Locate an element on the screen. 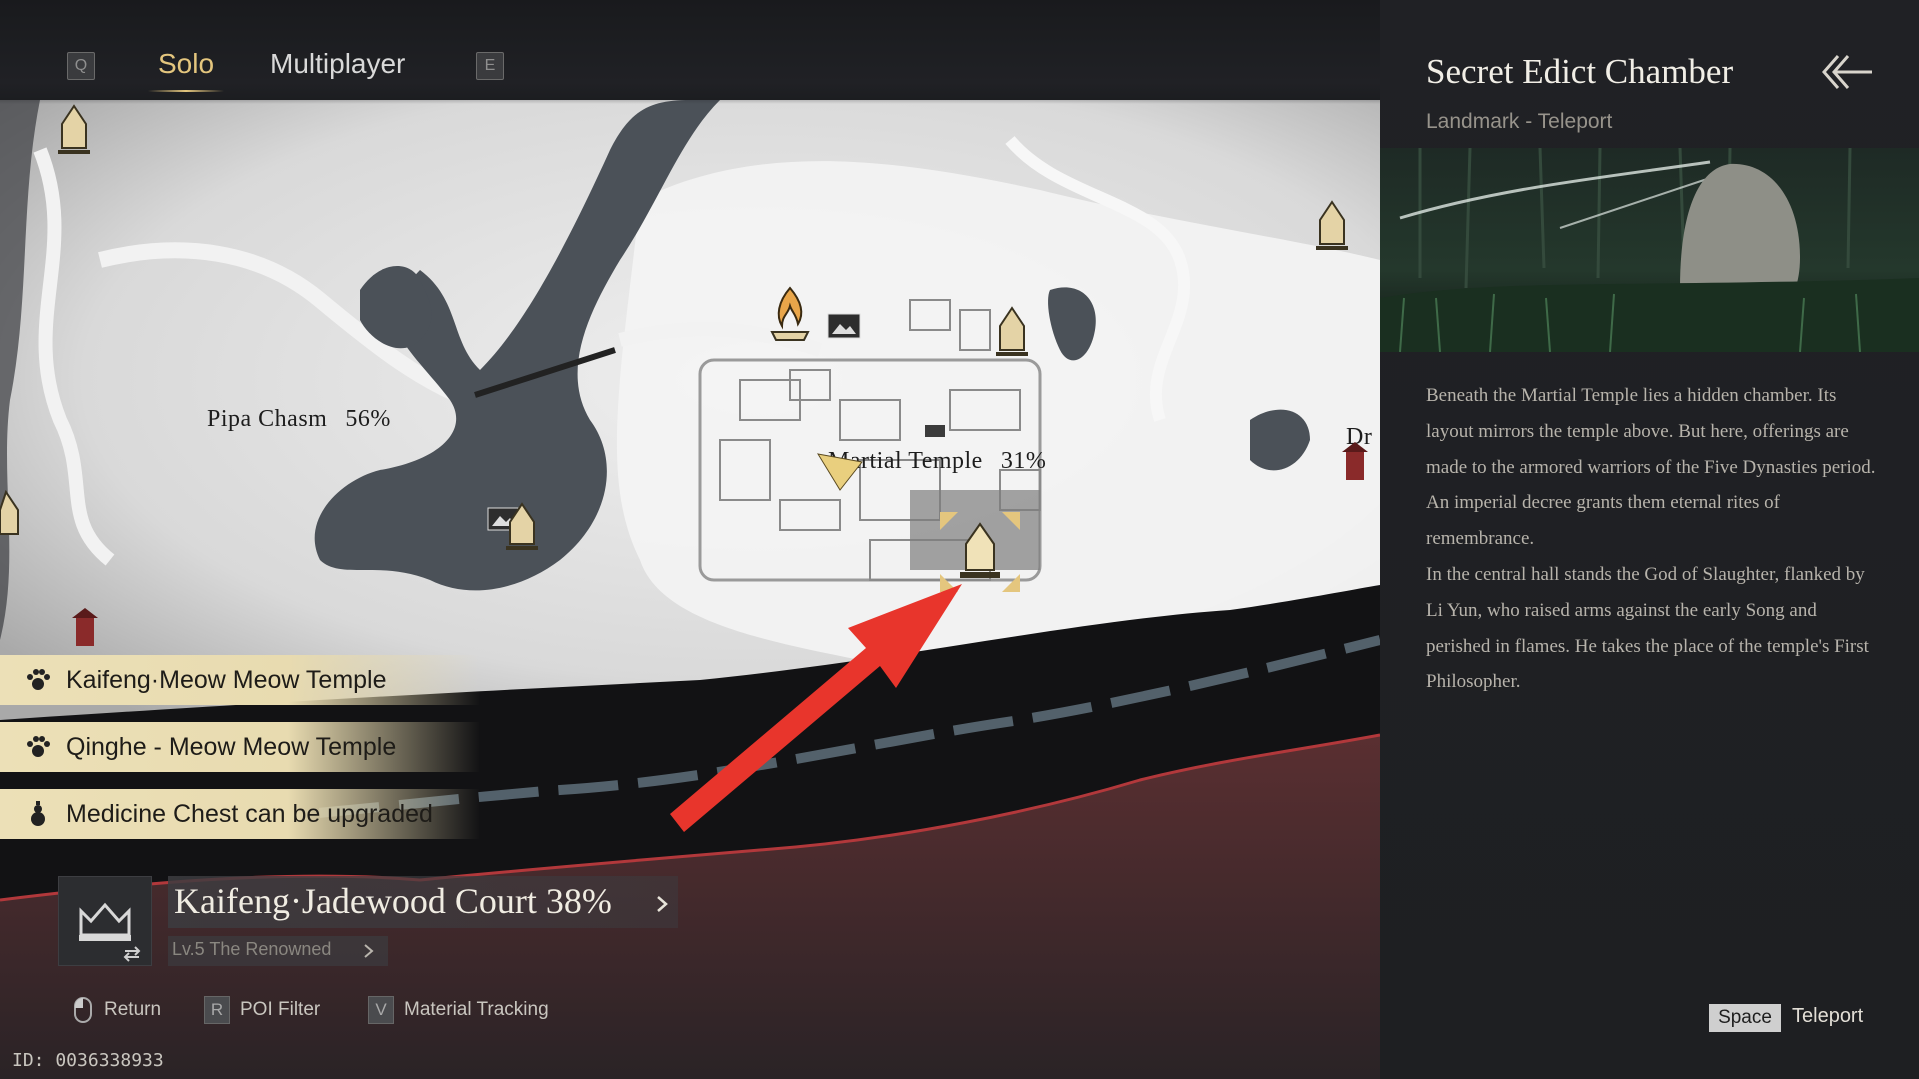 This screenshot has width=1919, height=1079. notification-text: Kaifeng·Meow Meow Temple is located at coordinates (226, 679).